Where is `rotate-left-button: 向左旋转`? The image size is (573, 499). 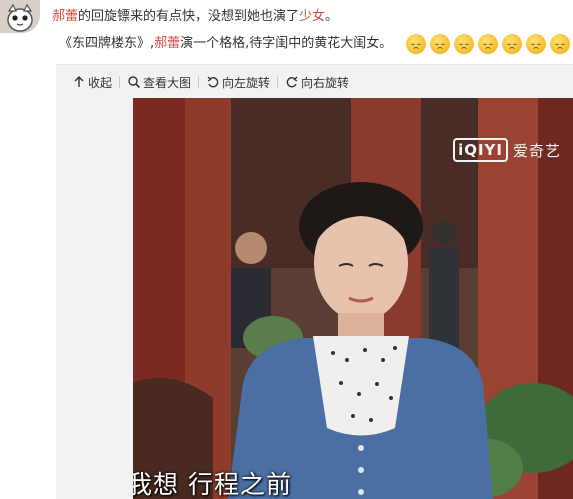
rotate-left-button: 向左旋转 is located at coordinates (238, 82).